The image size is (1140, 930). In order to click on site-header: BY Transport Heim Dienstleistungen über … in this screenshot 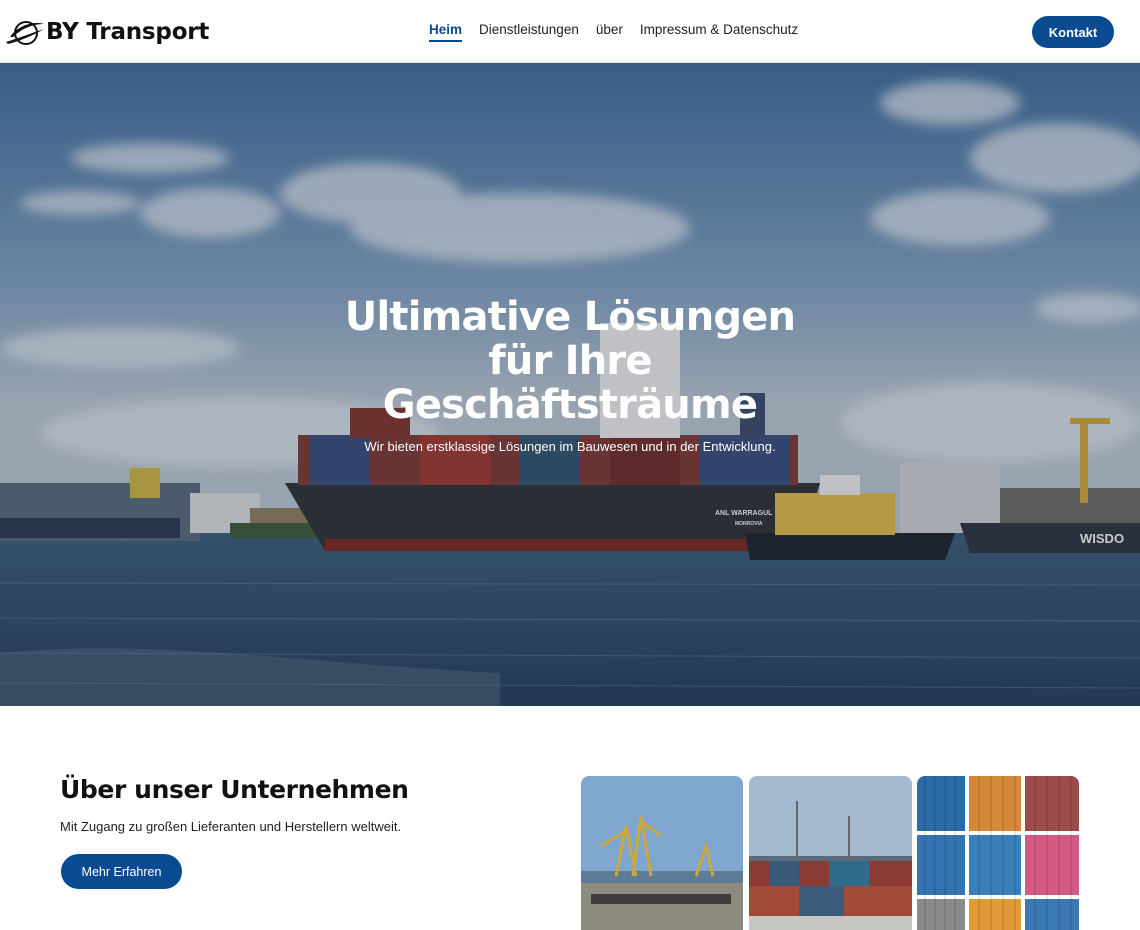, I will do `click(570, 31)`.